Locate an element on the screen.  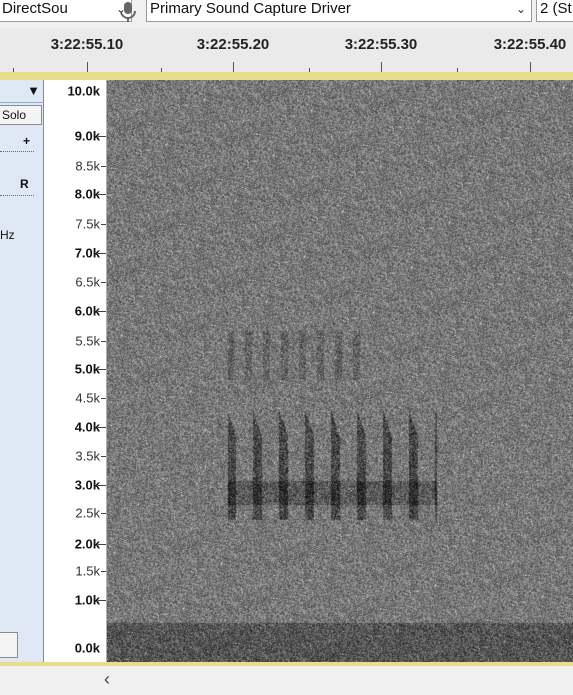
recording-device-dropdown: Primary Sound Capture Driver ⌄ is located at coordinates (339, 11).